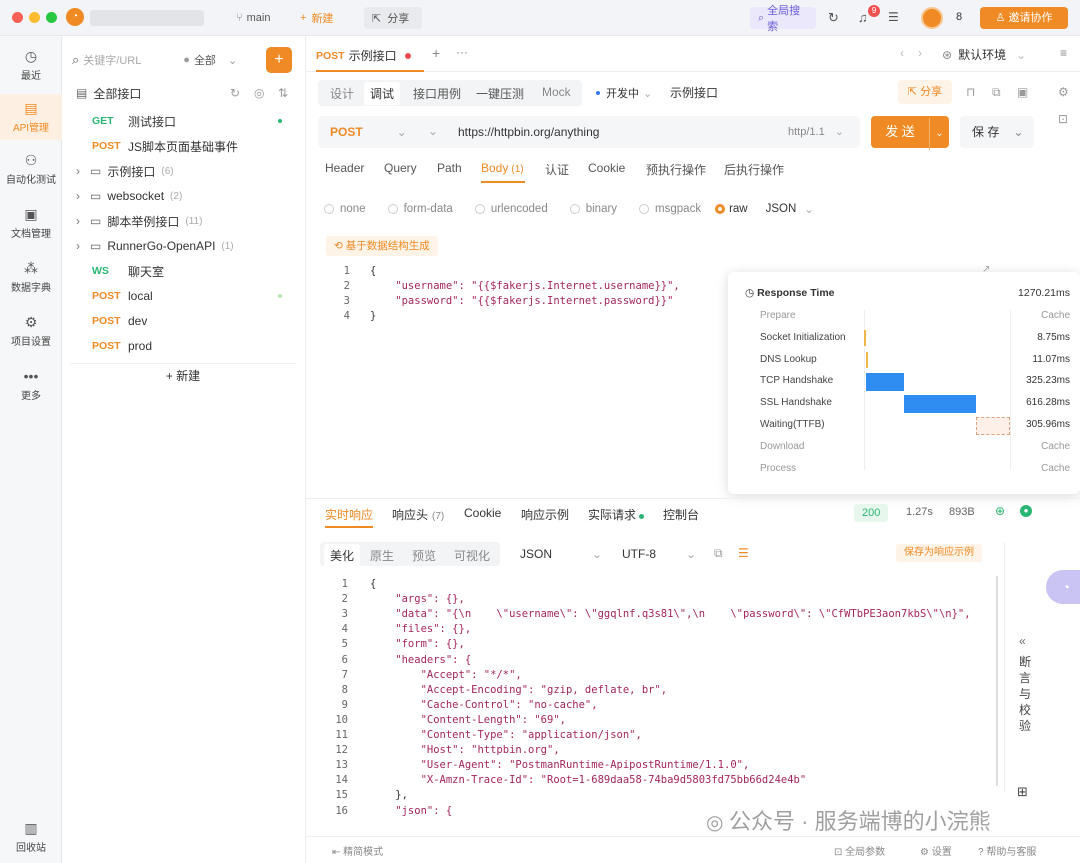 The width and height of the screenshot is (1080, 863). Describe the element at coordinates (502, 168) in the screenshot. I see `req-tab-body: Body (1)` at that location.